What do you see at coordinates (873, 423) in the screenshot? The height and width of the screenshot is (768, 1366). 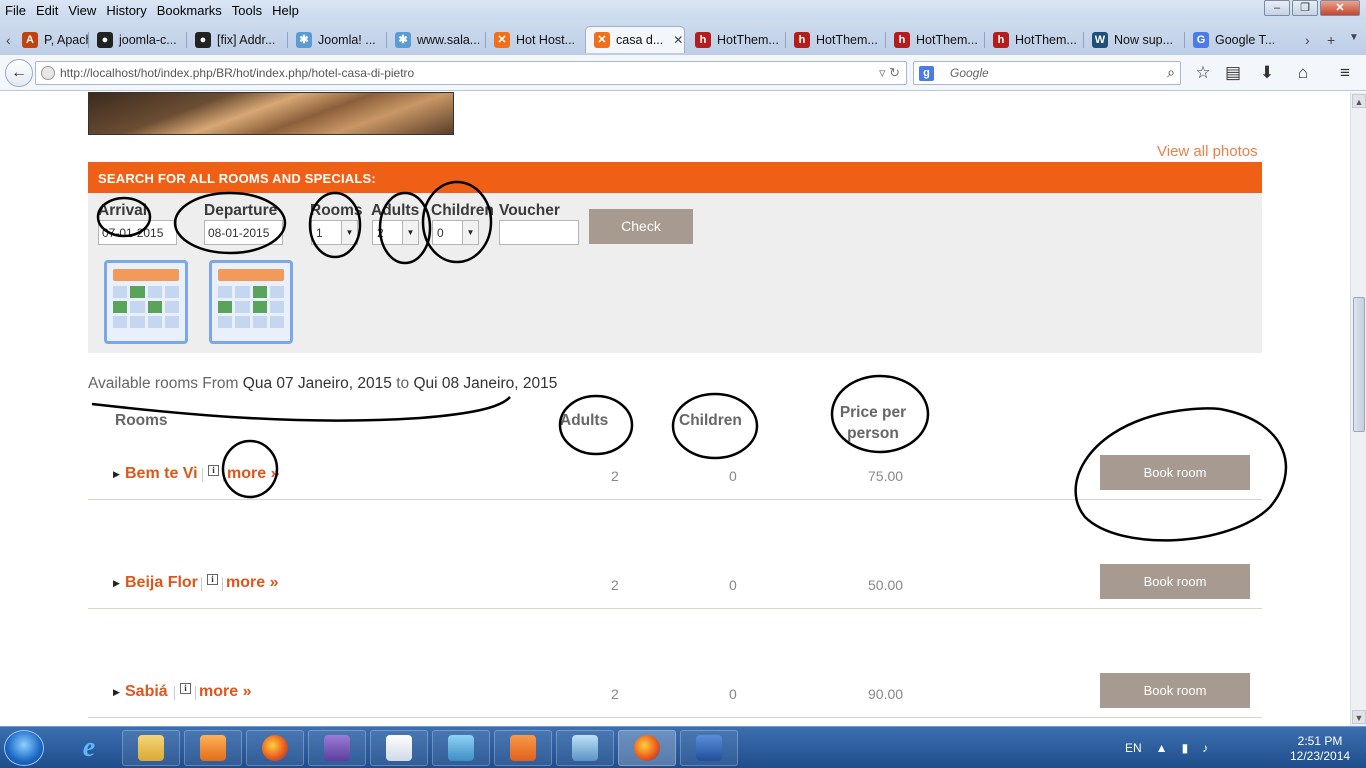 I see `column-price: Price per person` at bounding box center [873, 423].